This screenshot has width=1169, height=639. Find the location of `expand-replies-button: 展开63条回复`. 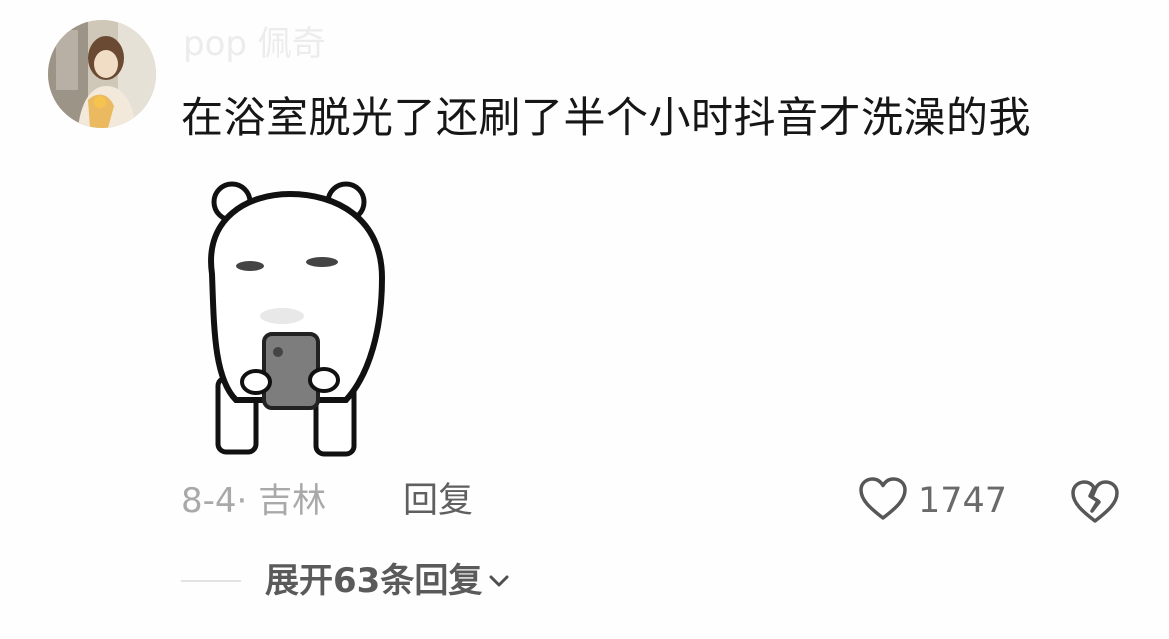

expand-replies-button: 展开63条回复 is located at coordinates (387, 581).